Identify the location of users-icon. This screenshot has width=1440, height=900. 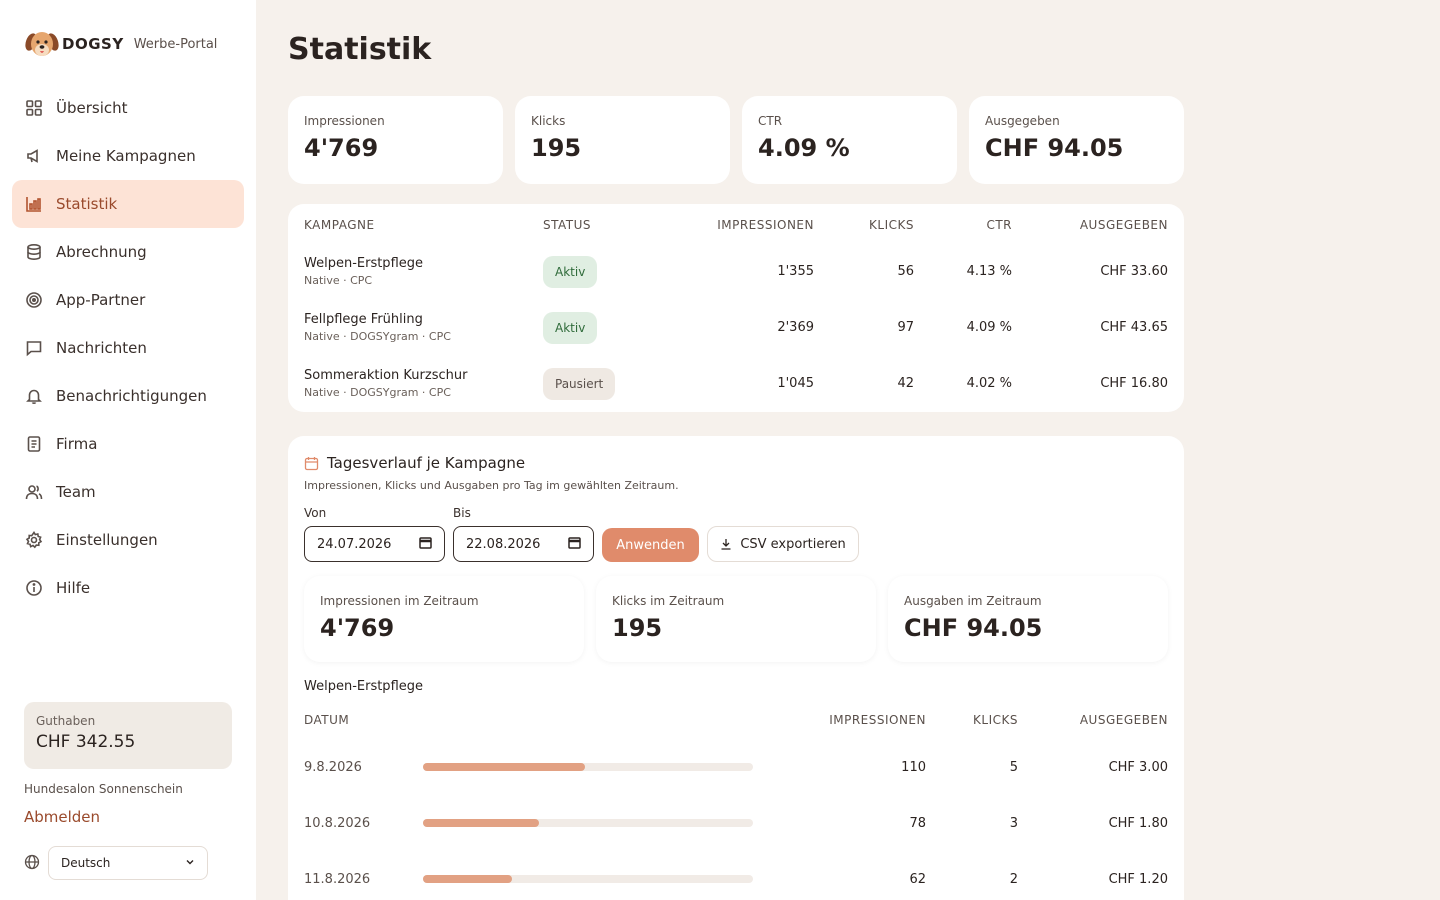
(34, 492).